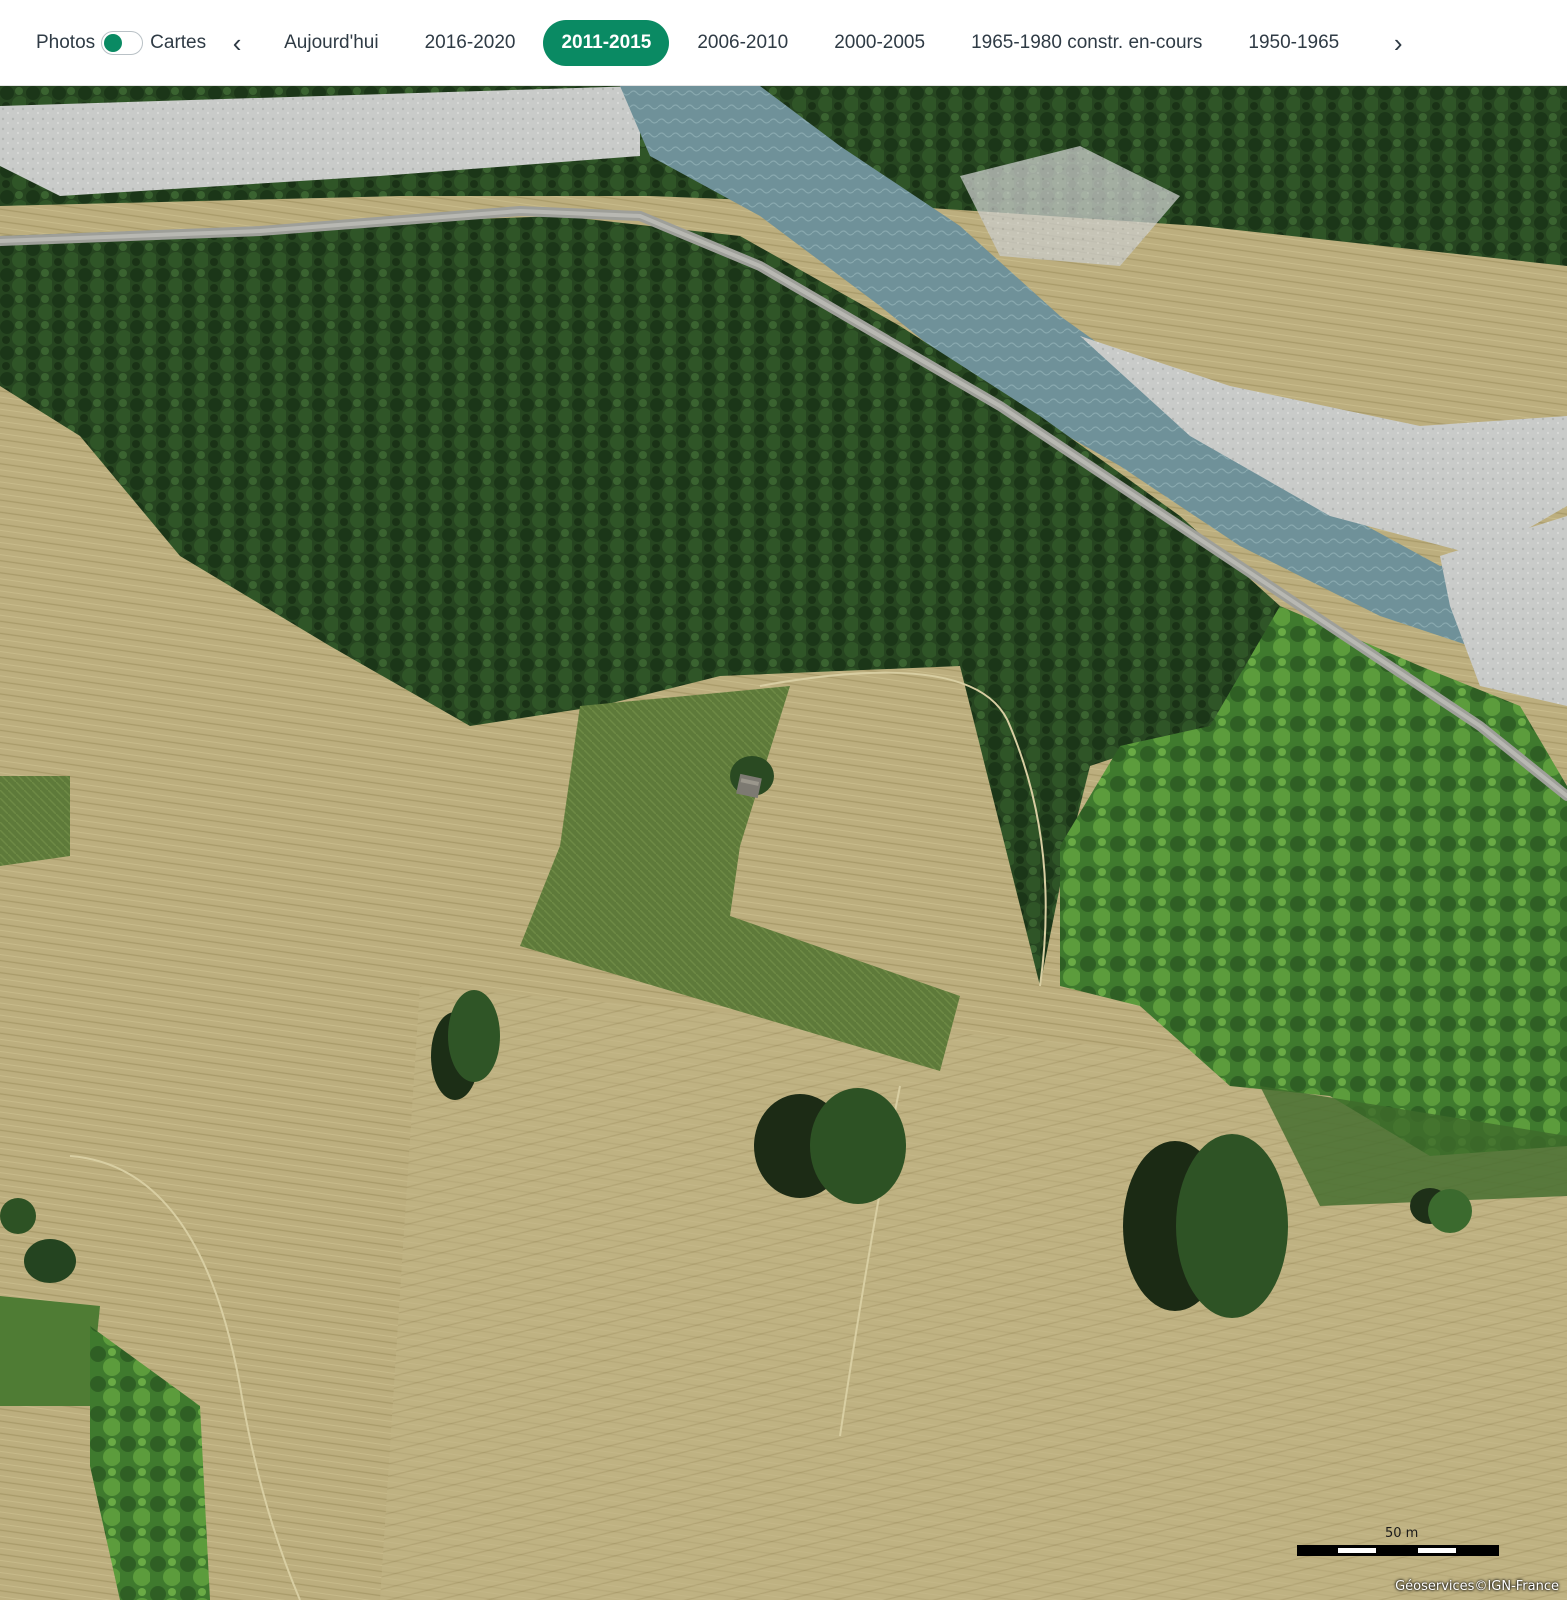  I want to click on photos-label: Photos, so click(65, 43).